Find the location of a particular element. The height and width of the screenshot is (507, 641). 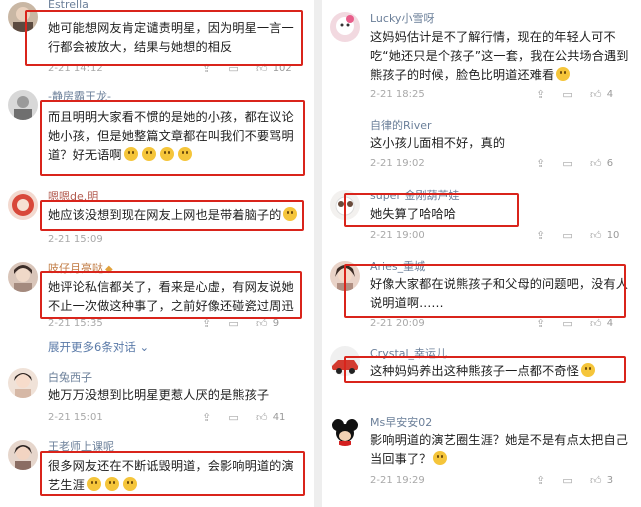

timestamp: 2-21 20:09 is located at coordinates (397, 323).